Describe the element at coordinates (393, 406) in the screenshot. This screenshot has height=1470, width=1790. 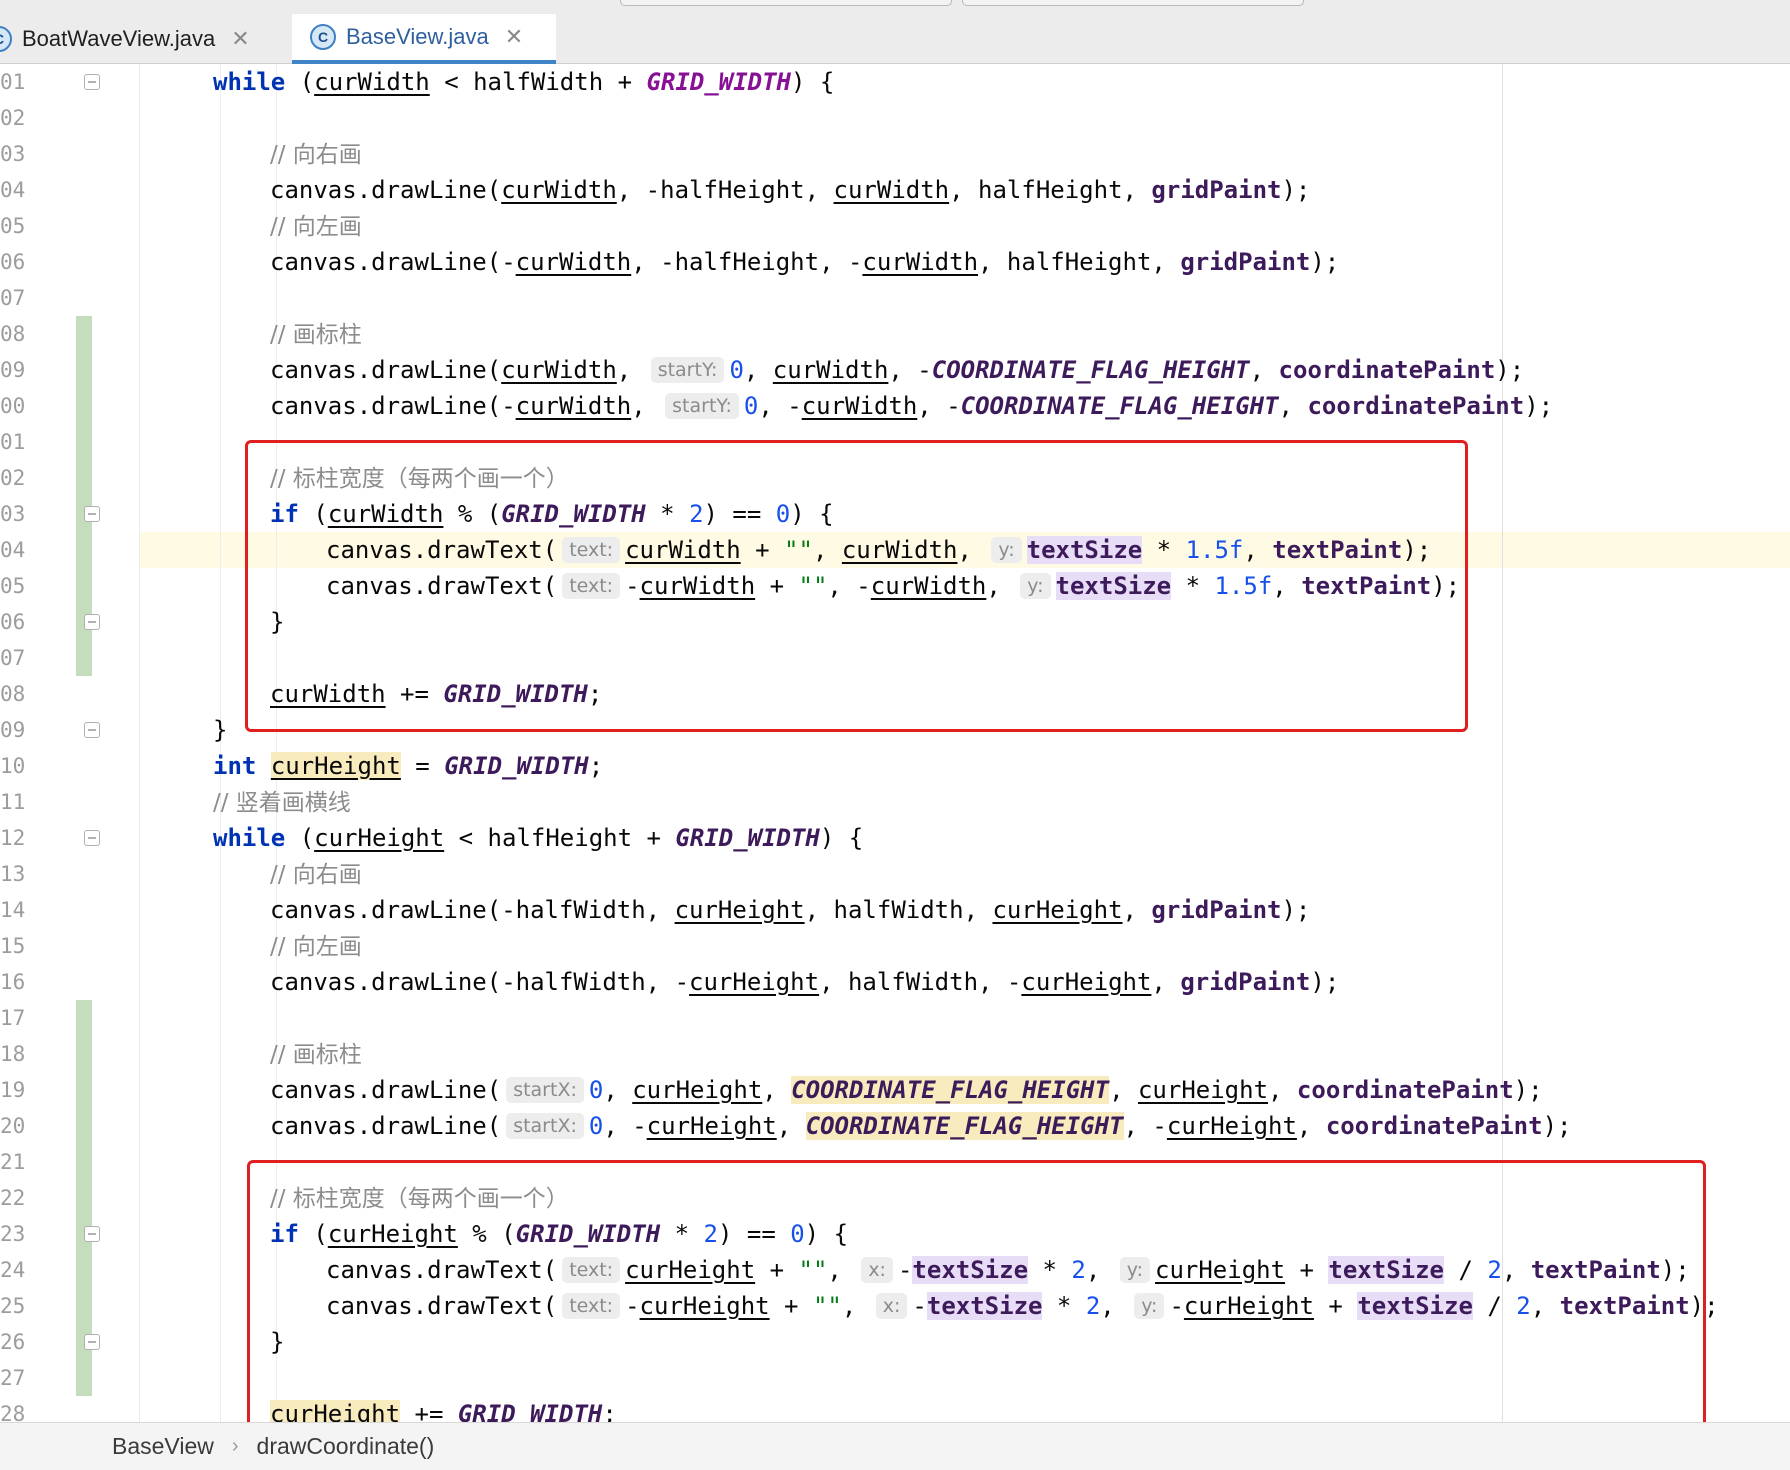
I see `code-text: canvas.drawLine(-` at that location.